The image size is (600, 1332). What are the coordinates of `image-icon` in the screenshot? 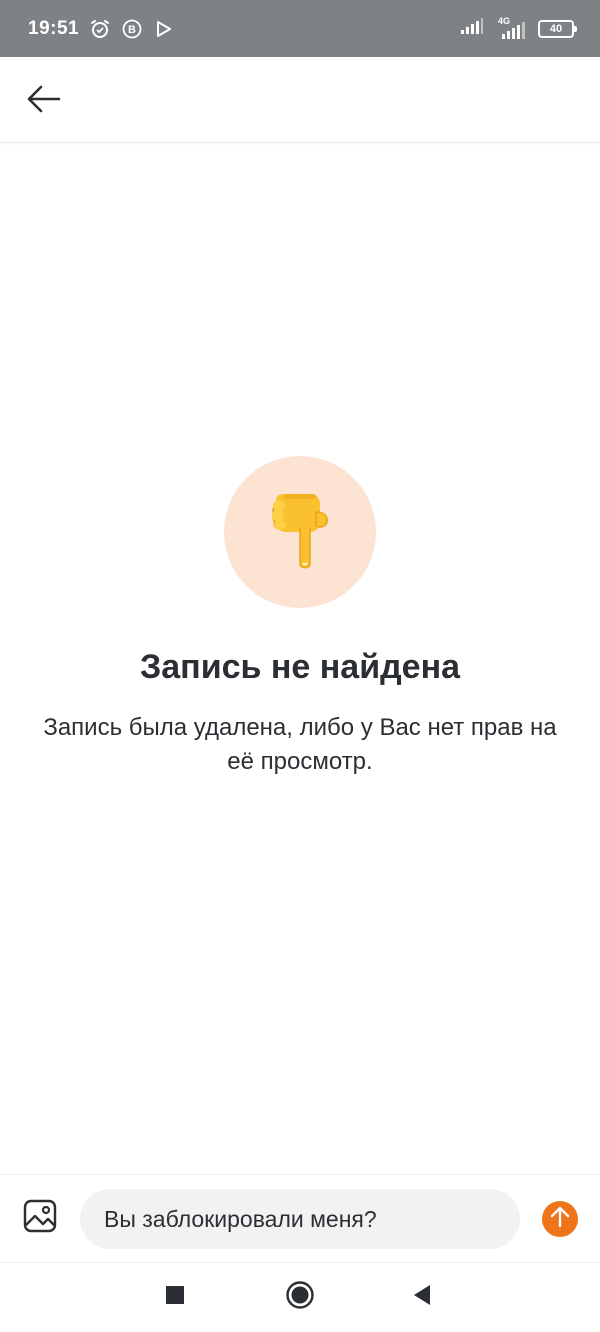 It's located at (40, 1218).